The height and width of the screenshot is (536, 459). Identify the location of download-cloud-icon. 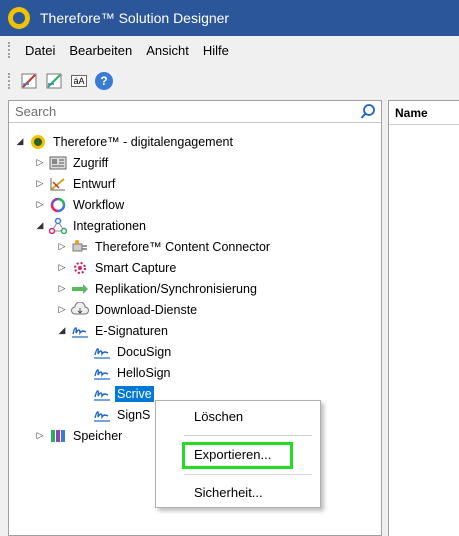
(80, 309).